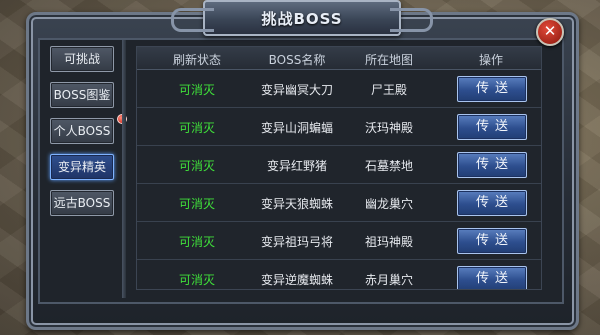  I want to click on sidebar-item-challengeable: 可挑战, so click(82, 59).